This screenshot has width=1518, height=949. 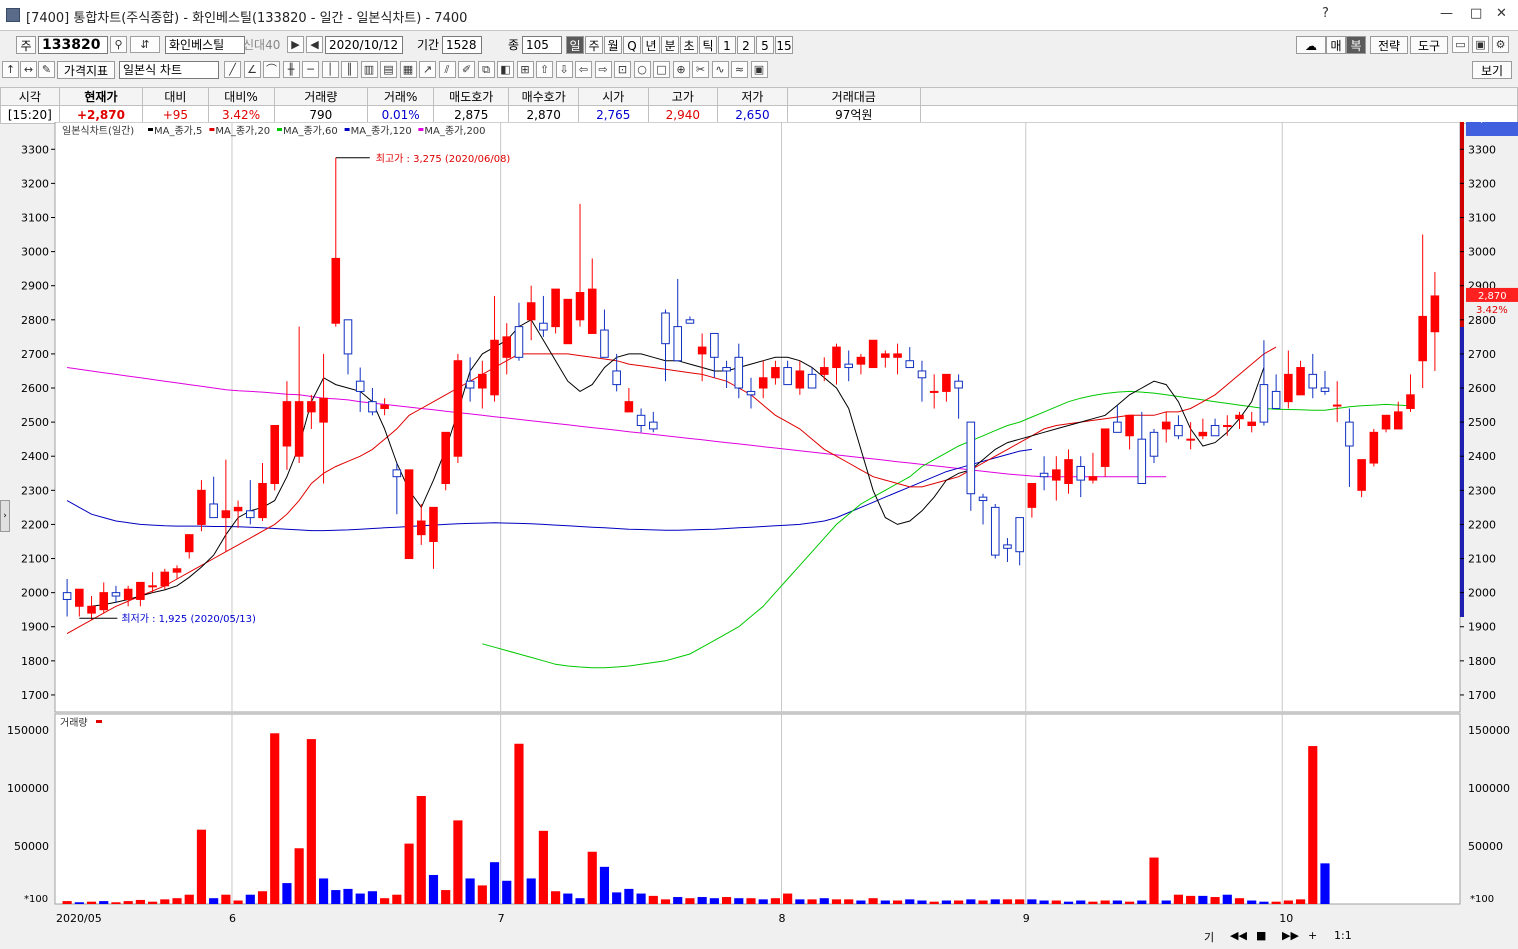 I want to click on volume-tick-right: 100000, so click(x=1489, y=788).